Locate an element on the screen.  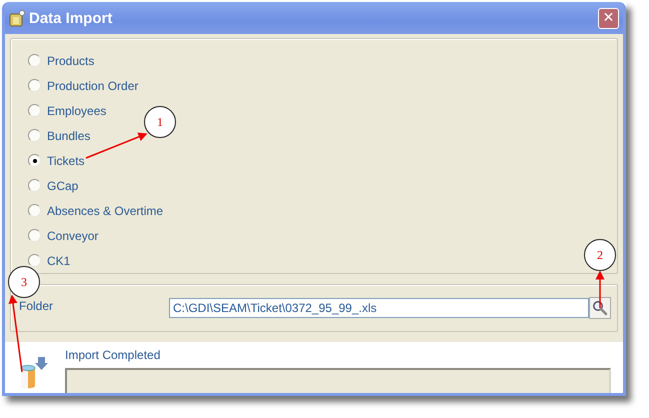
browse-button is located at coordinates (600, 308).